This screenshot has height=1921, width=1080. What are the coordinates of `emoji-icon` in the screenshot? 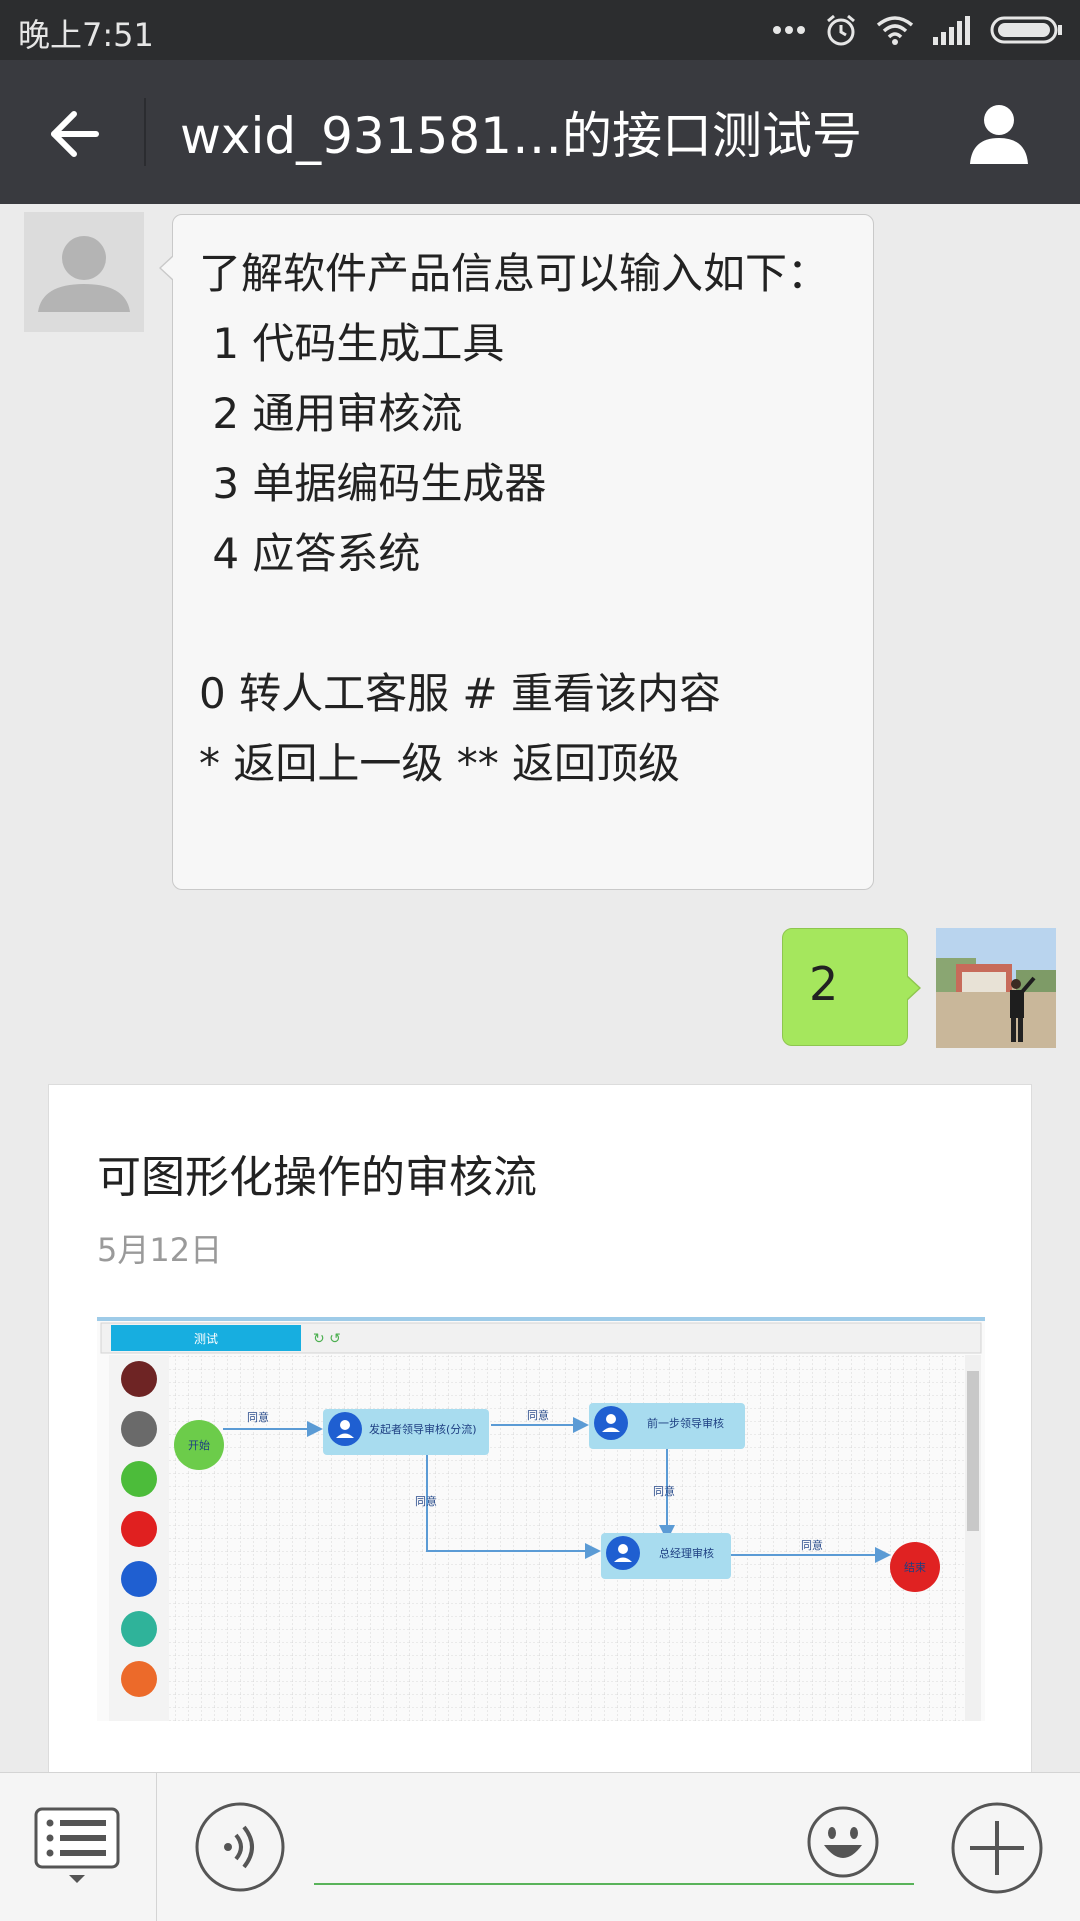 It's located at (843, 1842).